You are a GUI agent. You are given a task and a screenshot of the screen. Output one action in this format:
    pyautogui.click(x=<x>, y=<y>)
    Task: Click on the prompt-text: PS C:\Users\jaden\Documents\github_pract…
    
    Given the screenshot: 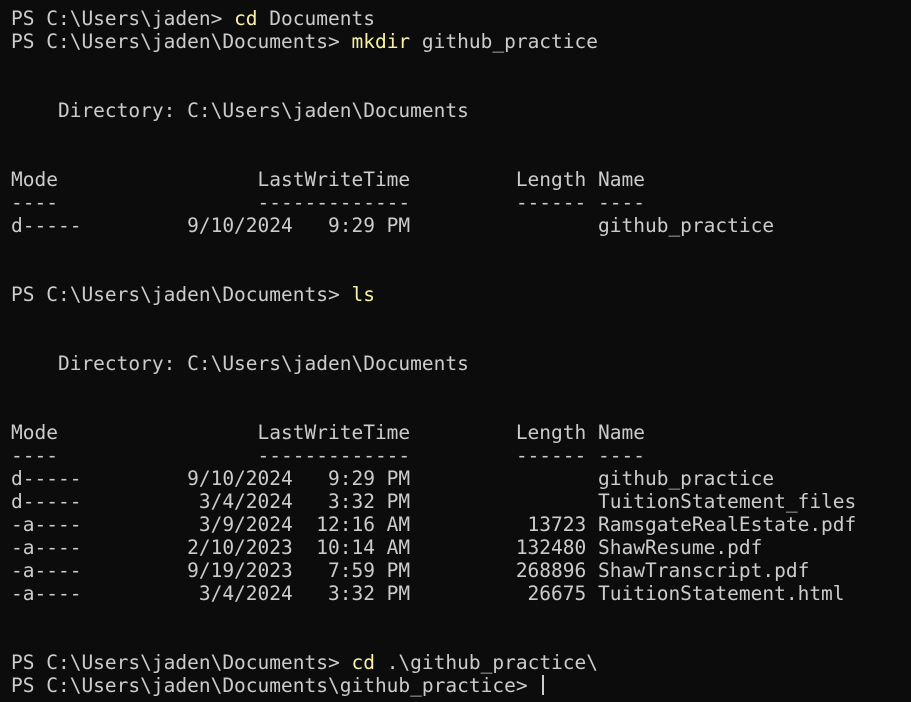 What is the action you would take?
    pyautogui.click(x=275, y=685)
    